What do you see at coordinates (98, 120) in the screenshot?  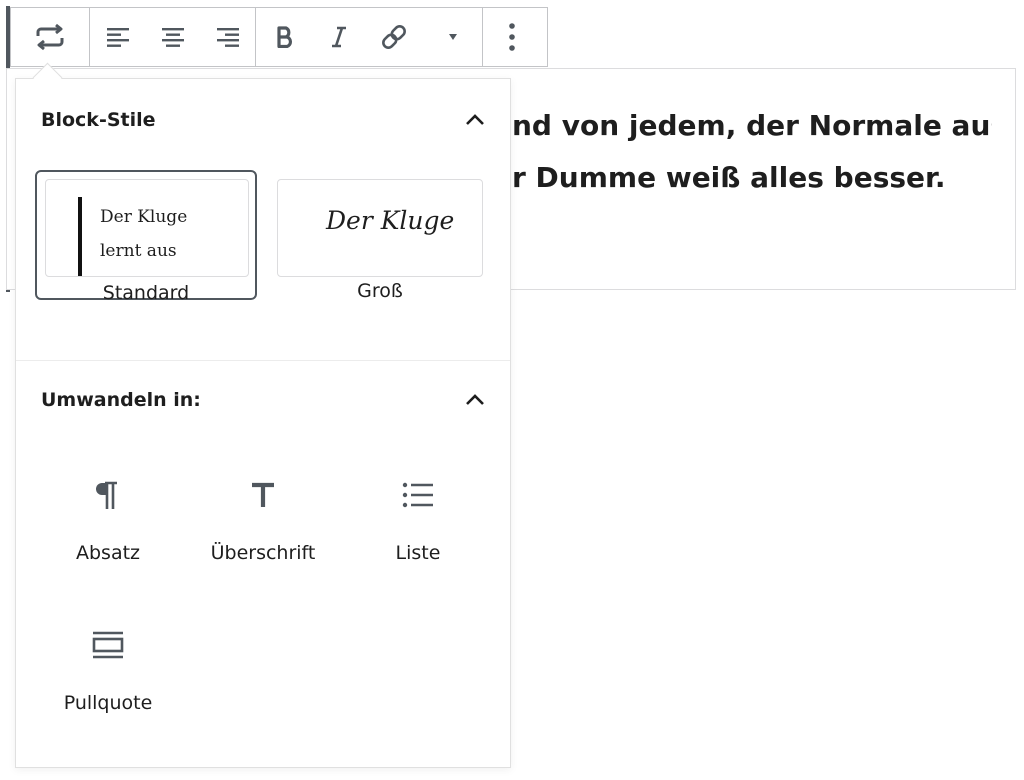 I see `block-styles-title: Block-Stile` at bounding box center [98, 120].